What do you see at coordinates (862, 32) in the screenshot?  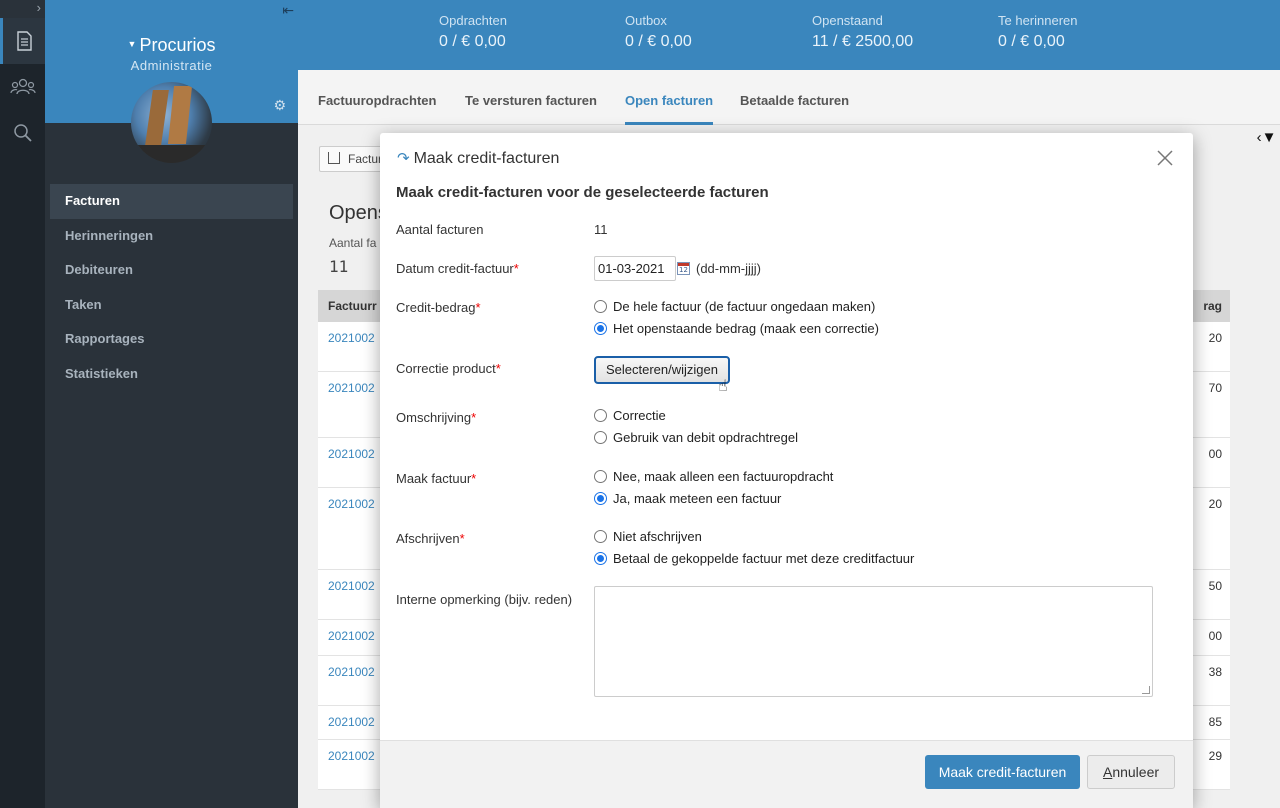 I see `stat-openstaand: Openstaand 11 / € 2500,00` at bounding box center [862, 32].